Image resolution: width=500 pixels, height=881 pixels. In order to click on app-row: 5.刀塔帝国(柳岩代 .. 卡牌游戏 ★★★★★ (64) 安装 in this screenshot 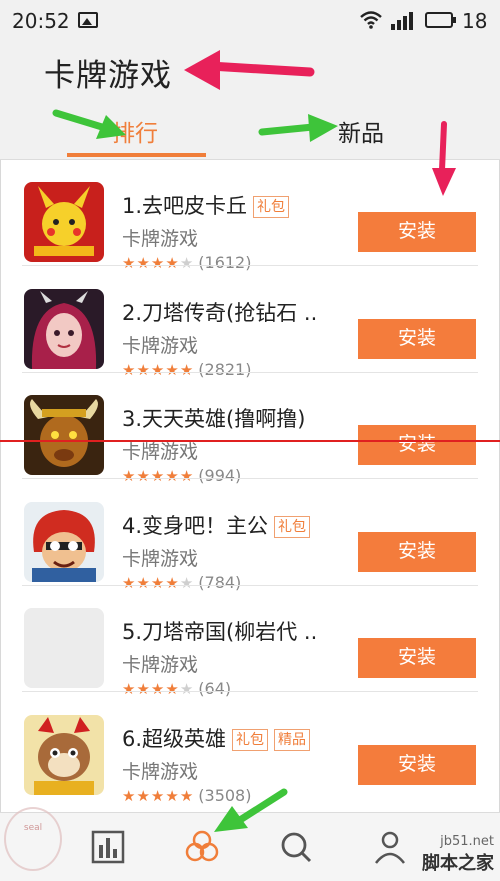, I will do `click(250, 642)`.